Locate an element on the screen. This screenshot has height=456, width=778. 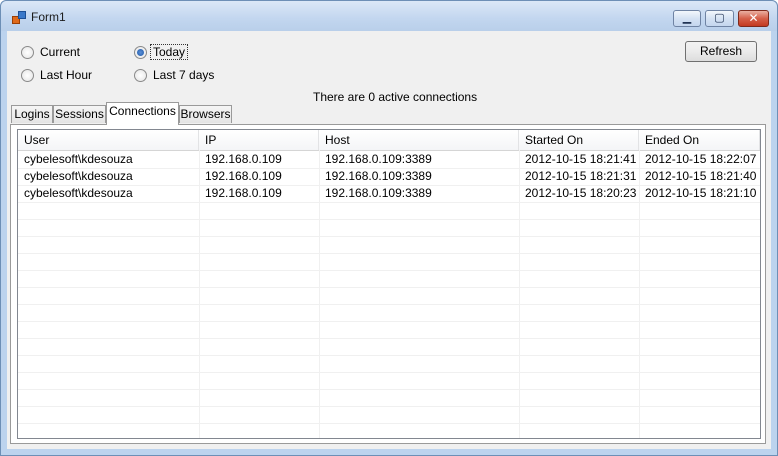
column-header-ip: IP is located at coordinates (259, 140).